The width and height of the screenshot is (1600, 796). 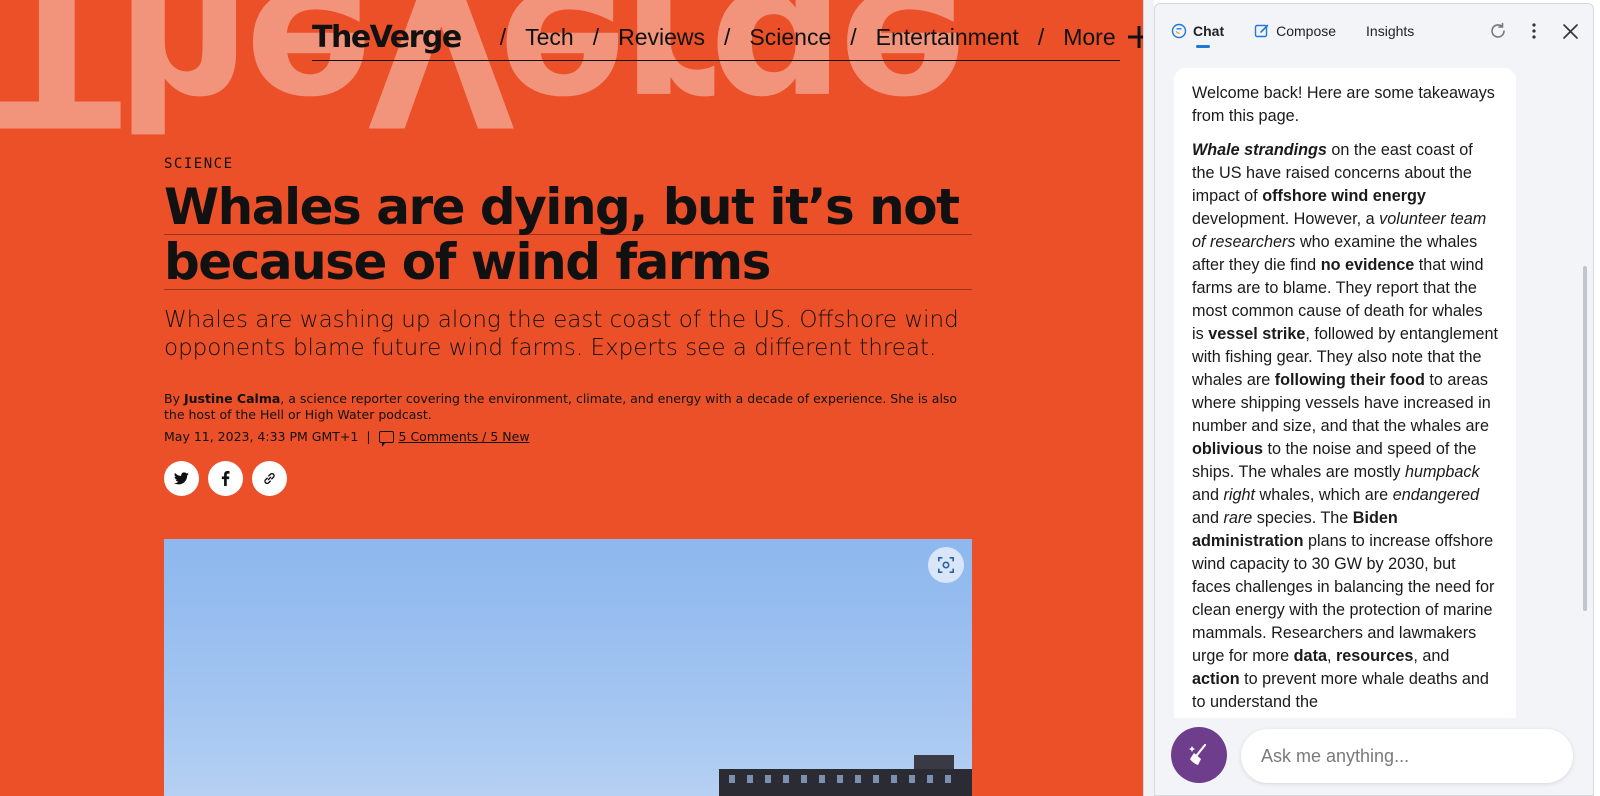 What do you see at coordinates (1179, 31) in the screenshot?
I see `chat-bubble-icon` at bounding box center [1179, 31].